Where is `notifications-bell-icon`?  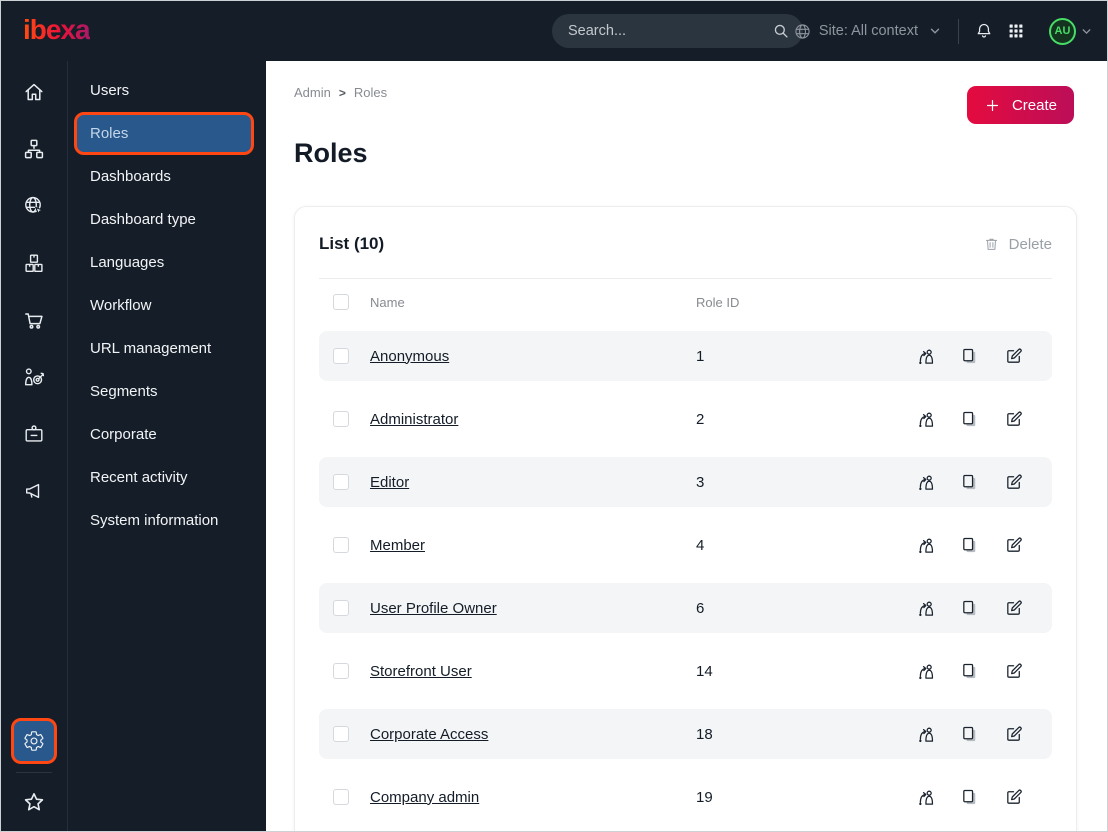 notifications-bell-icon is located at coordinates (984, 31).